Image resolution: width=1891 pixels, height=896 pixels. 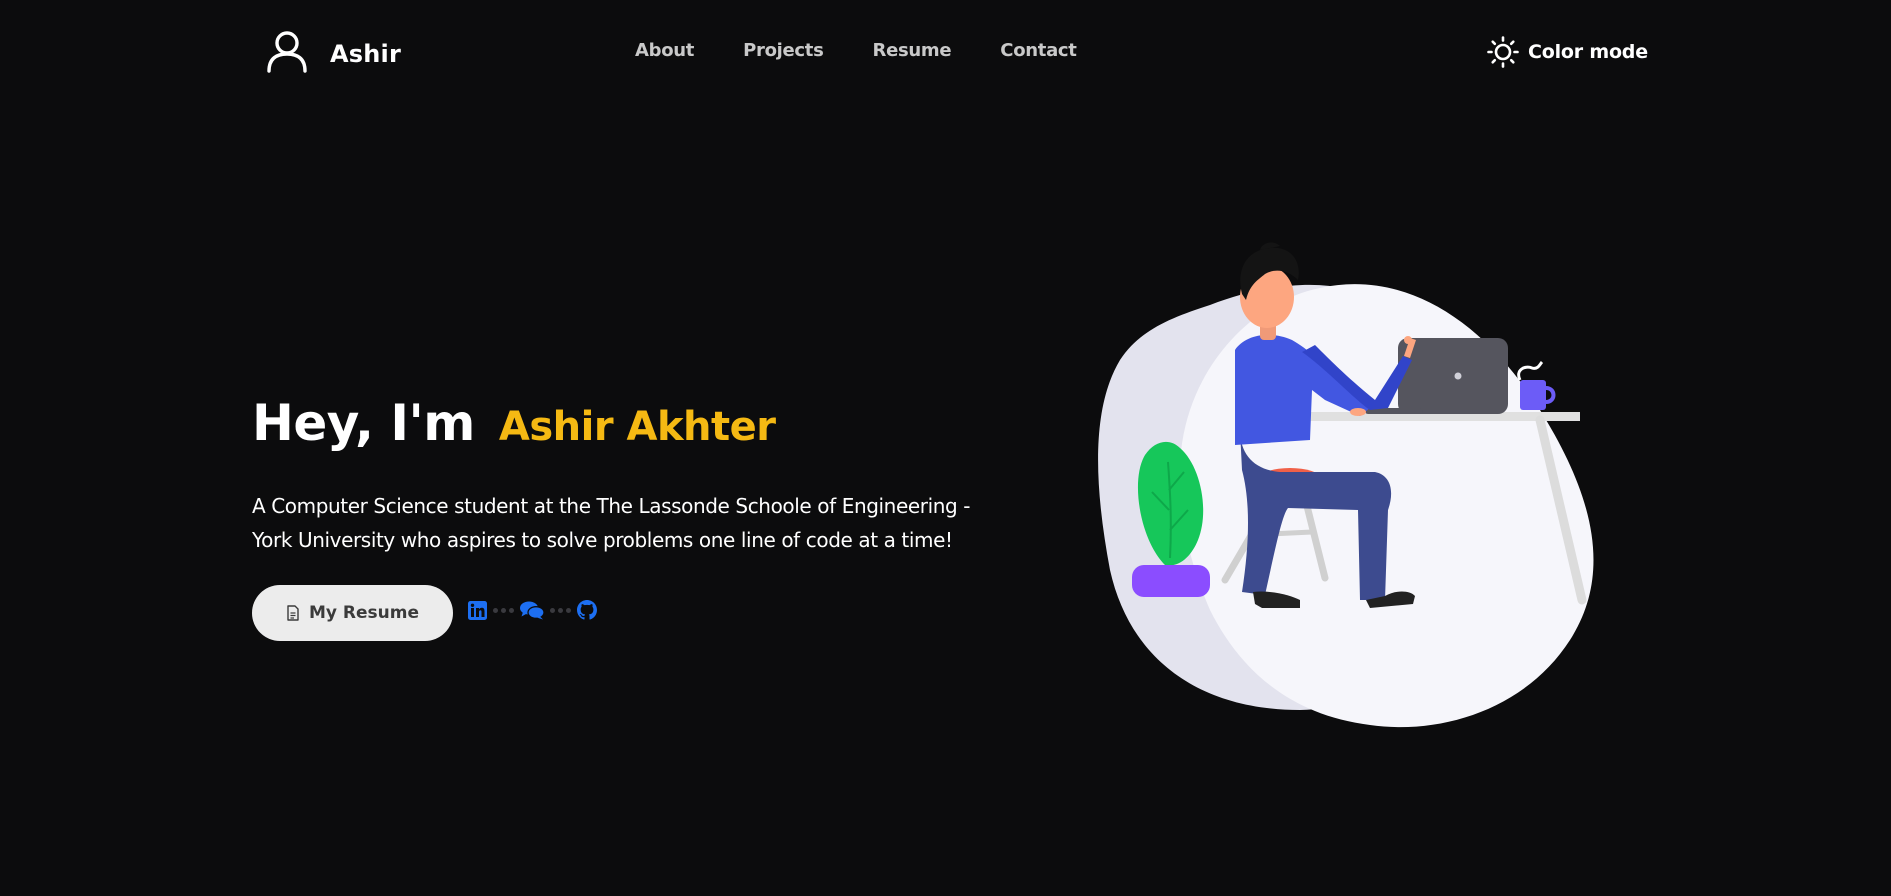 What do you see at coordinates (1588, 52) in the screenshot?
I see `color-mode-label: Color mode` at bounding box center [1588, 52].